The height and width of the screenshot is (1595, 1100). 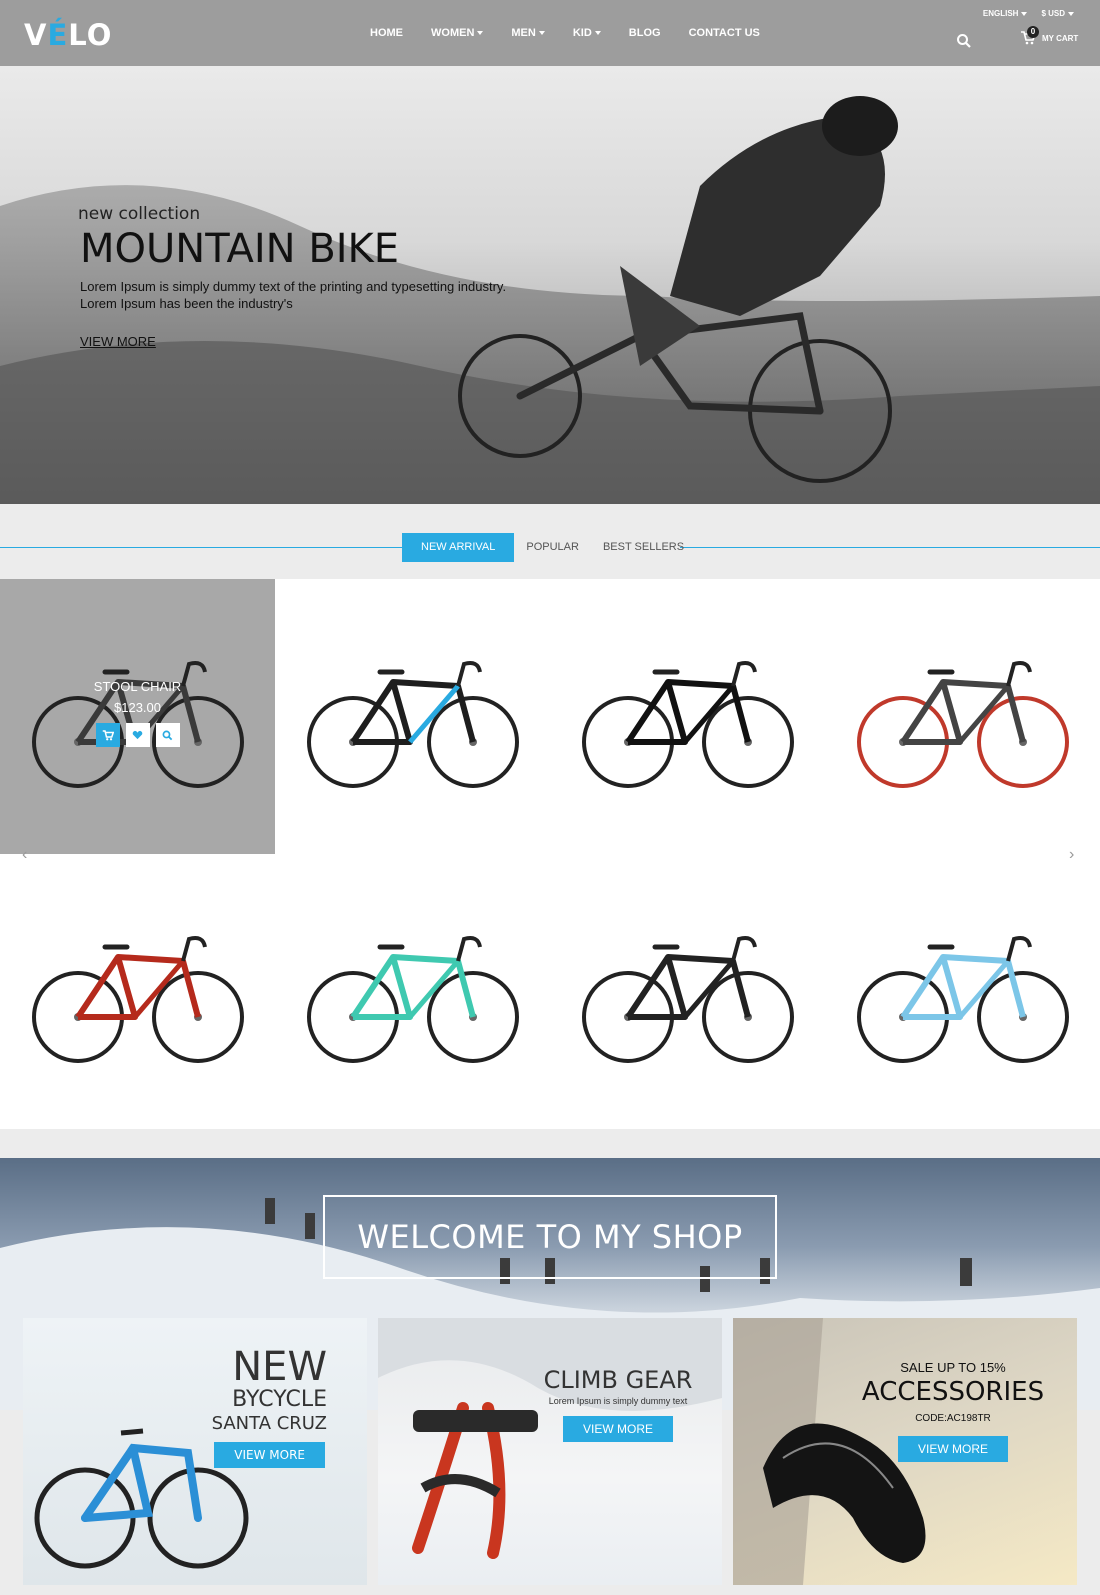 What do you see at coordinates (724, 33) in the screenshot?
I see `nav-item-contact: CONTACT US` at bounding box center [724, 33].